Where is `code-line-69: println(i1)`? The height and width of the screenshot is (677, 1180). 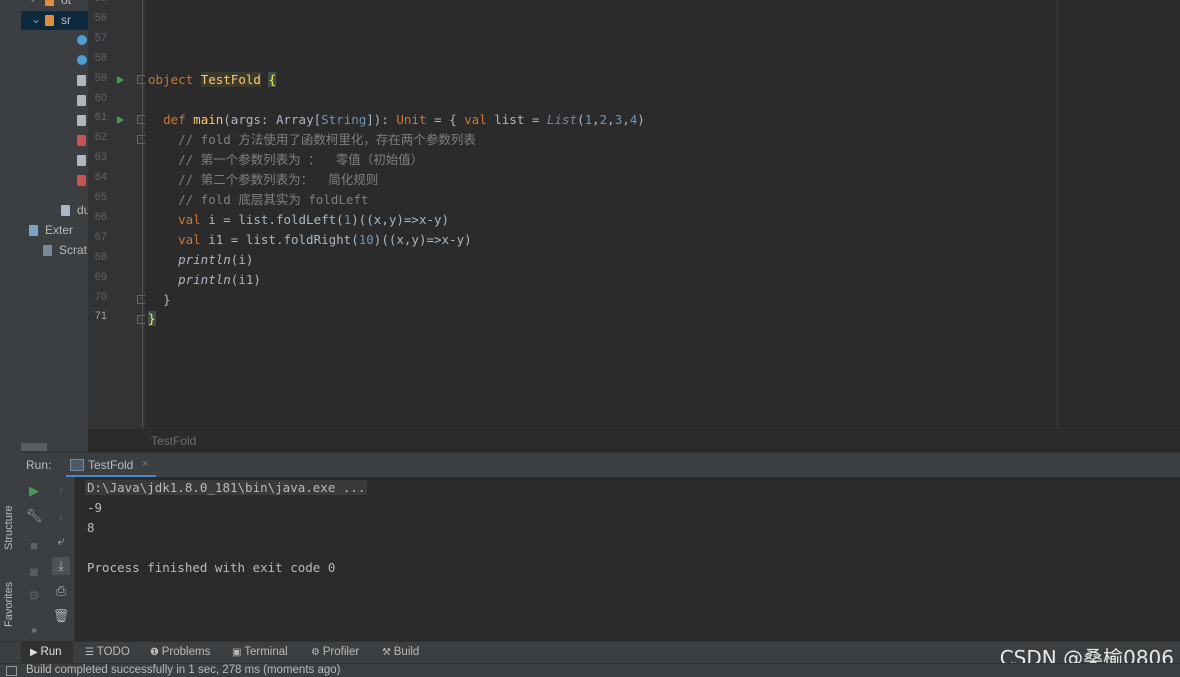 code-line-69: println(i1) is located at coordinates (204, 279).